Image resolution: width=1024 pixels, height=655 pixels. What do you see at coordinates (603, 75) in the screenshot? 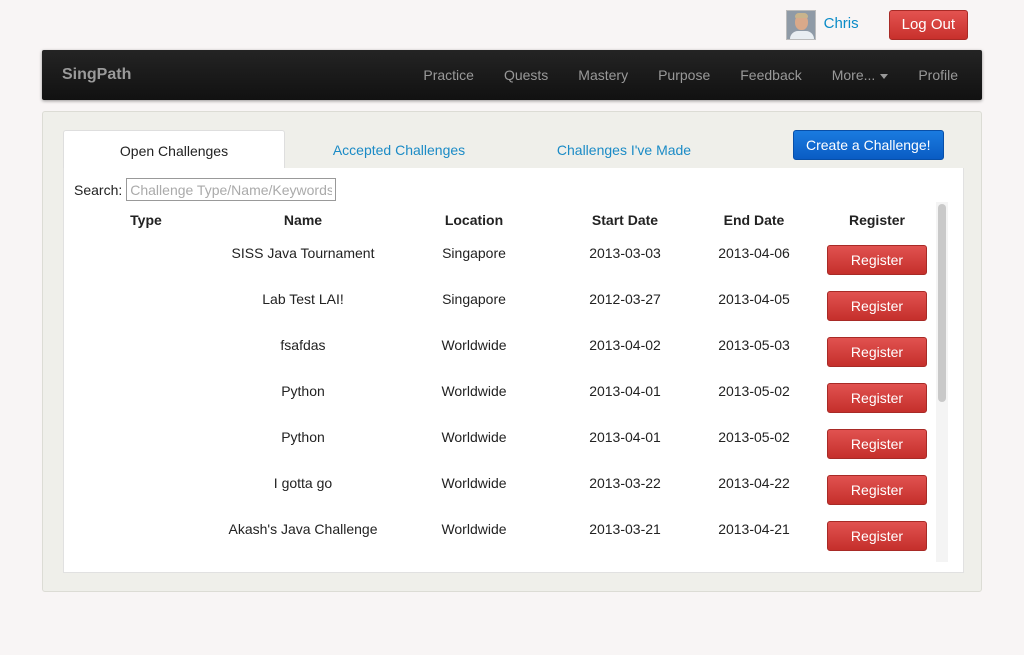
I see `nav-item-mastery: Mastery` at bounding box center [603, 75].